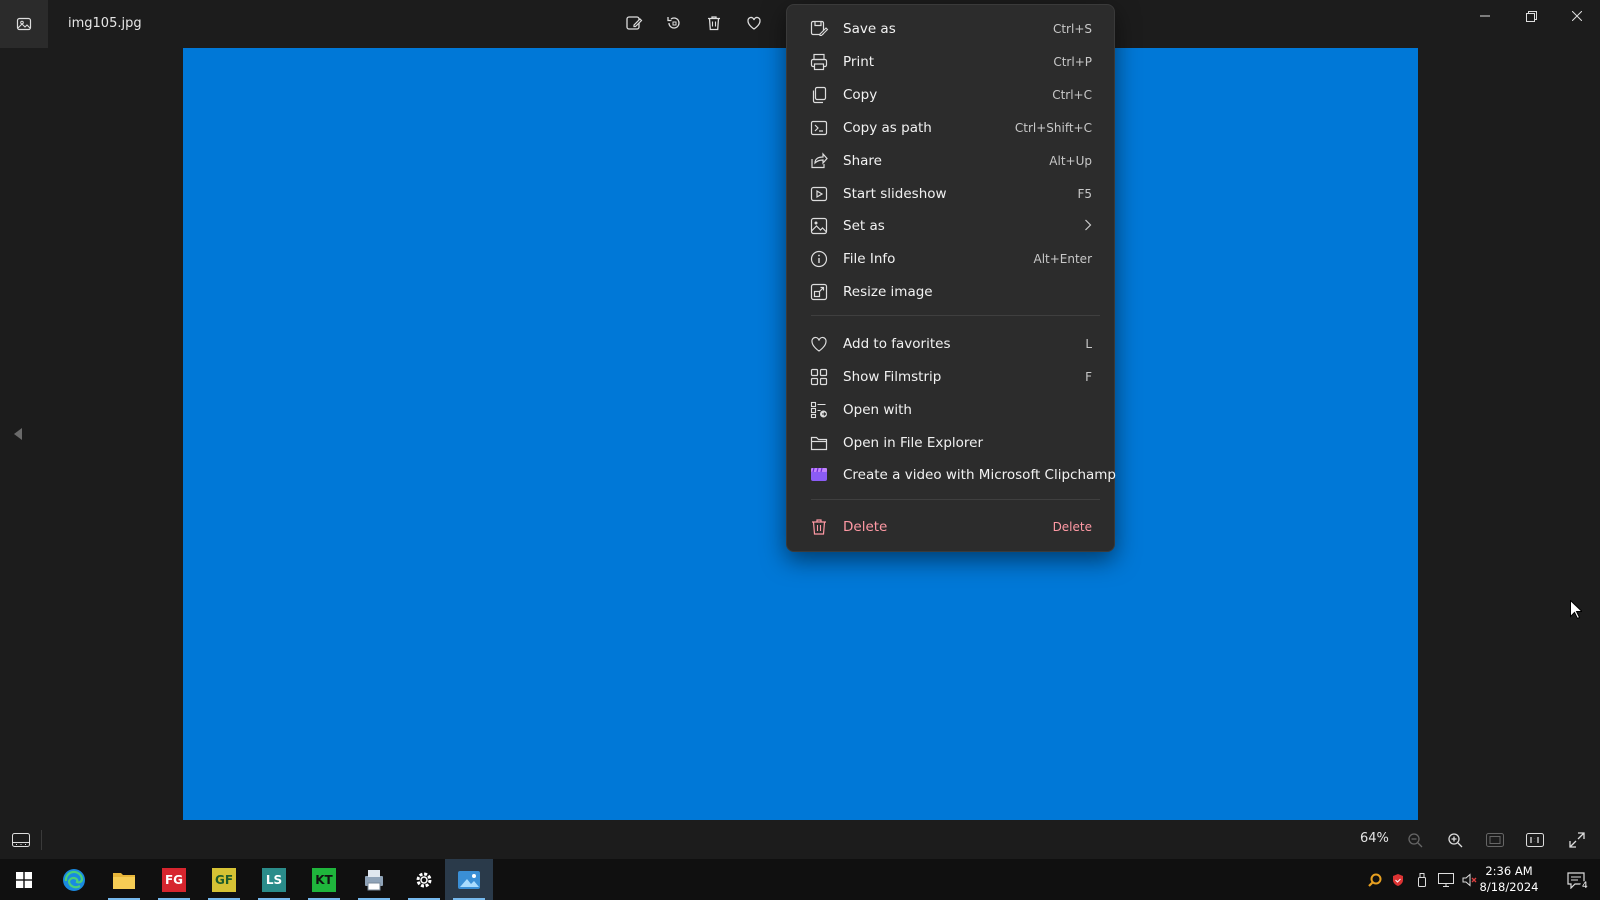 Image resolution: width=1600 pixels, height=900 pixels. I want to click on clock-time: 2:36 AM, so click(1509, 871).